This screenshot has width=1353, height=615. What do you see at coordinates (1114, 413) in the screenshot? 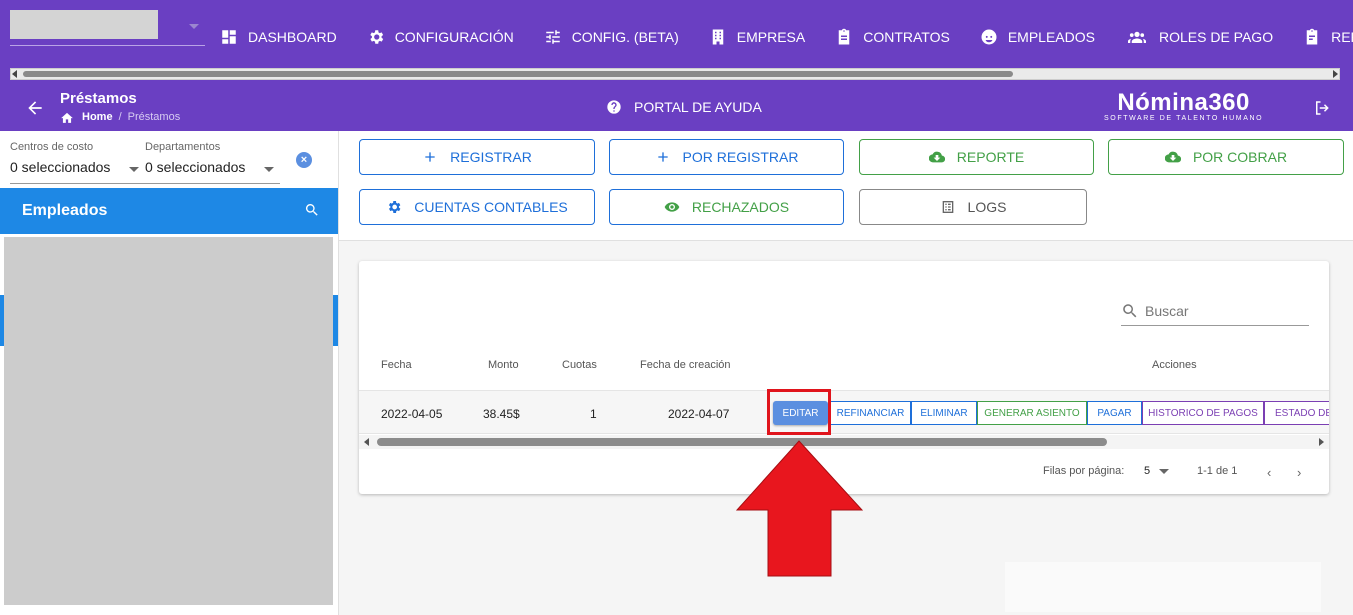
I see `pagar-button: PAGAR` at bounding box center [1114, 413].